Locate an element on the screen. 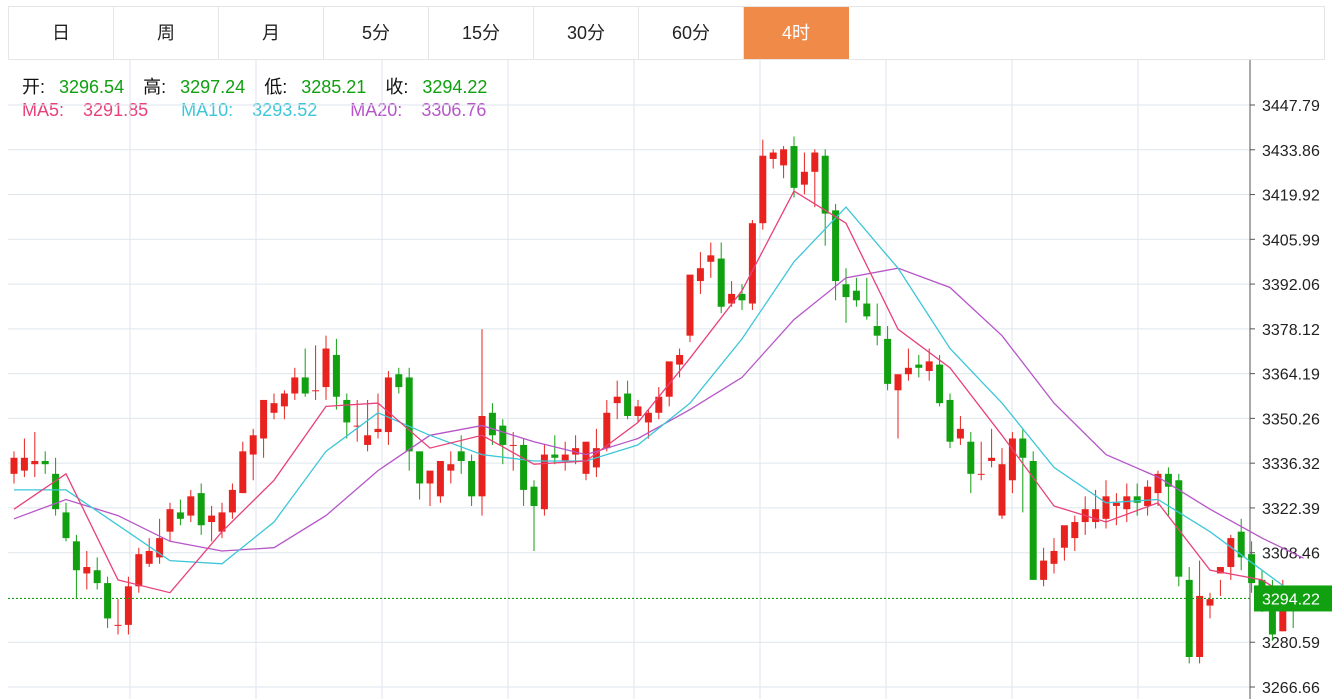 The height and width of the screenshot is (699, 1333). y-axis-tick-label: 3364.19 is located at coordinates (1291, 375).